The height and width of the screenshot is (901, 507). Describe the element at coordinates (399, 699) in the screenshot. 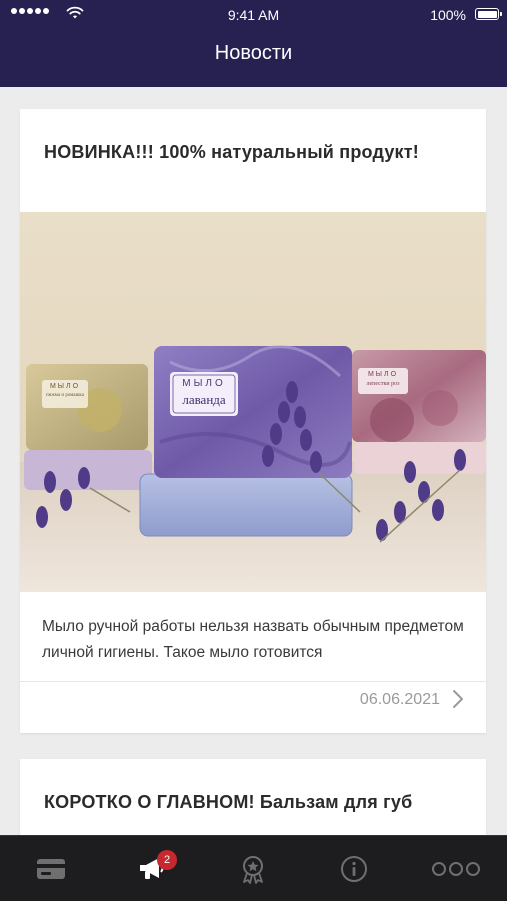

I see `news-card-date: 06.06.2021` at that location.